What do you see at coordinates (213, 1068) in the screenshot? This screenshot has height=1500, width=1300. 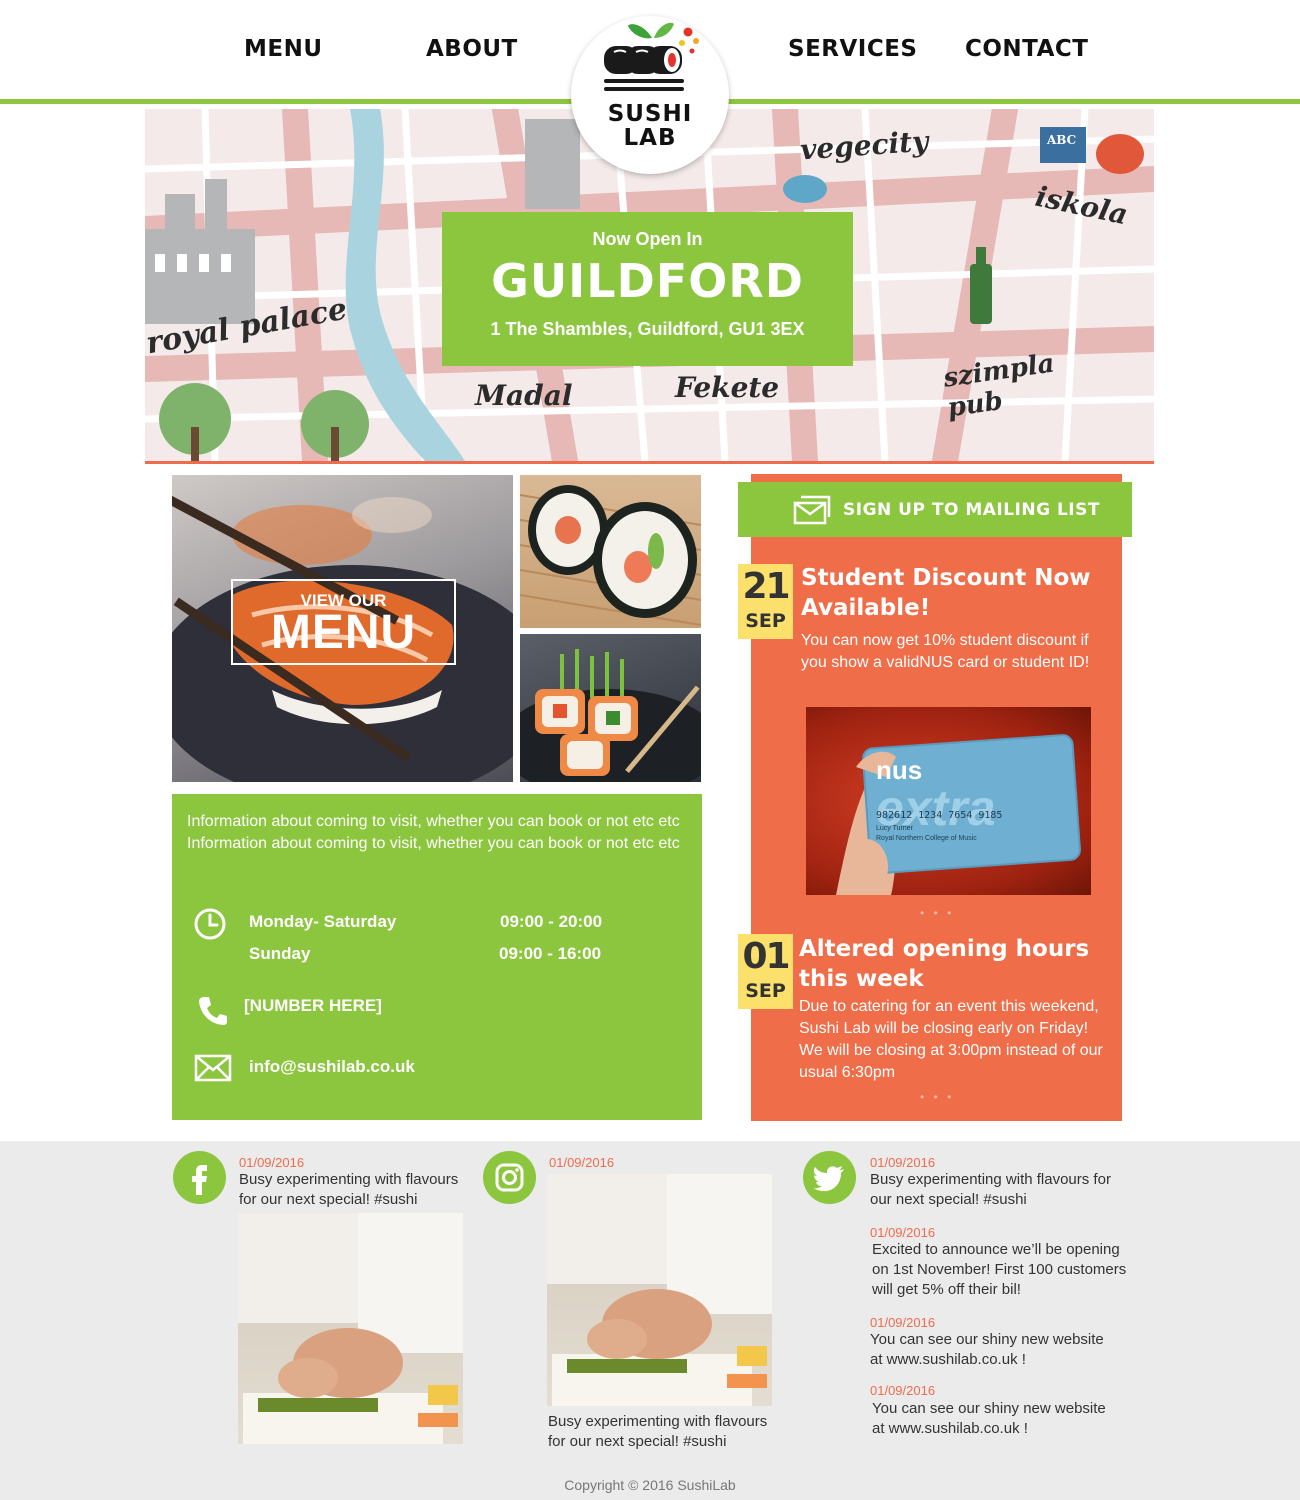 I see `mail-icon` at bounding box center [213, 1068].